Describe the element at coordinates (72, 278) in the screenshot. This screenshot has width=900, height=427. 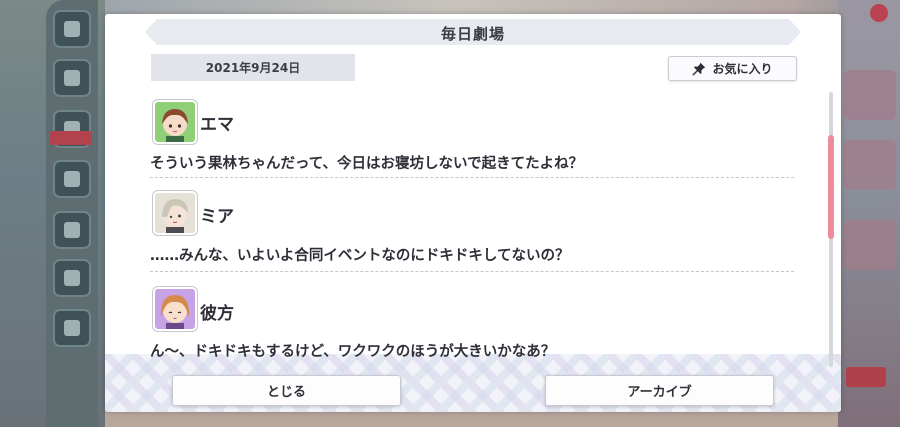
I see `trophy-icon` at that location.